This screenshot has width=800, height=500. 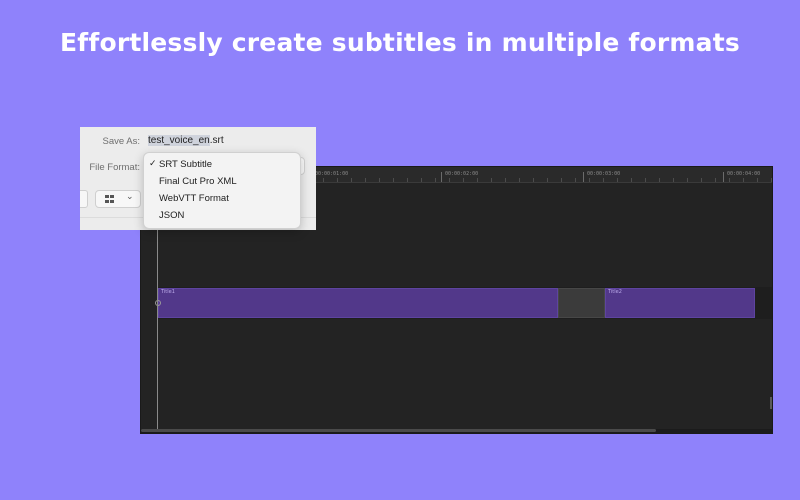 I want to click on vertical-scroll-thumb, so click(x=771, y=403).